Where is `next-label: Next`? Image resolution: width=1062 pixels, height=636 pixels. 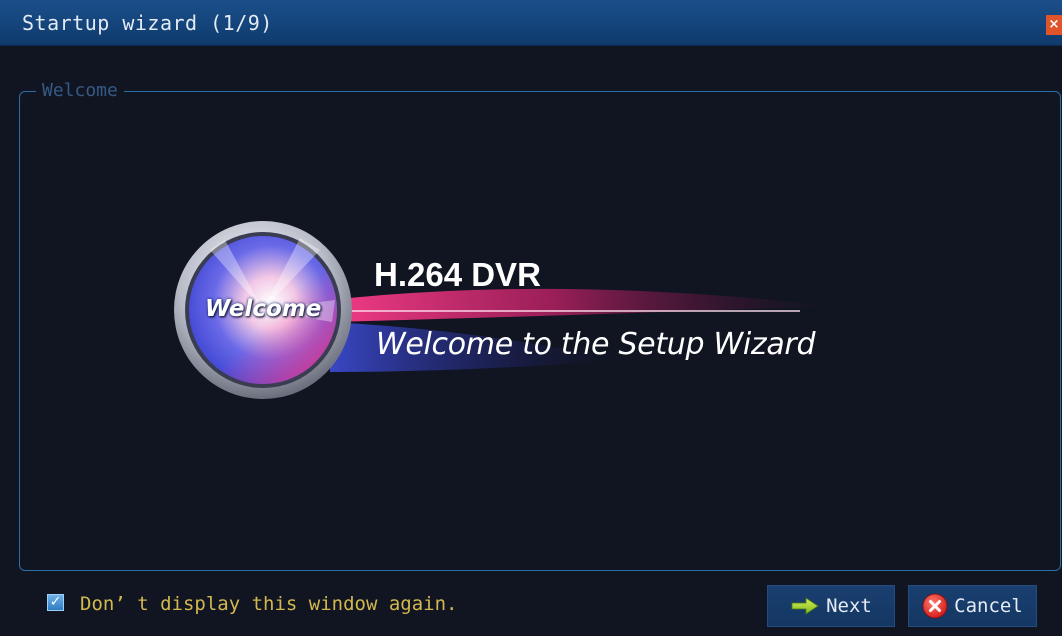 next-label: Next is located at coordinates (849, 606).